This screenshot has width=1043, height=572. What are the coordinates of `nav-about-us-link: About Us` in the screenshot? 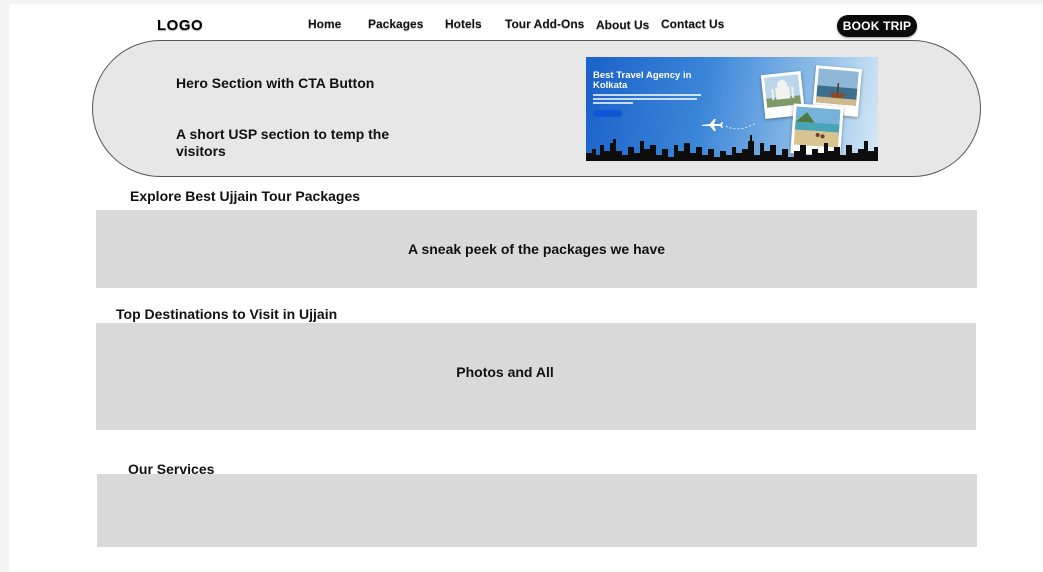 It's located at (622, 25).